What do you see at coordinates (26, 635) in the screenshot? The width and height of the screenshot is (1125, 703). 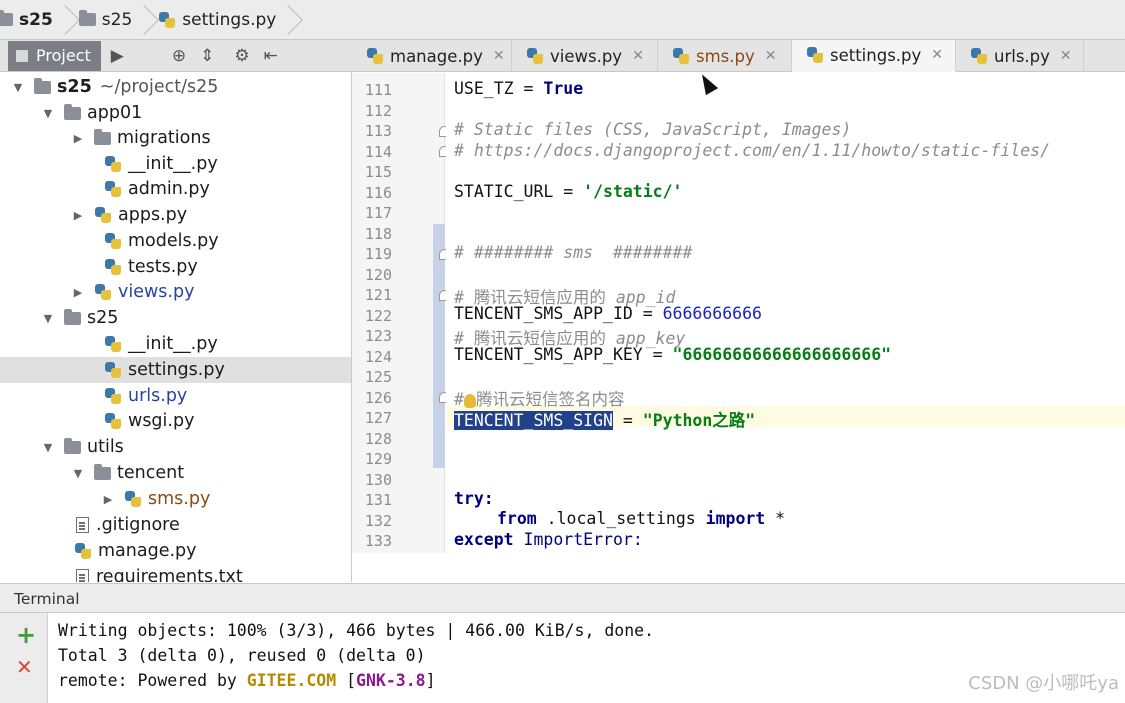 I see `new-terminal-icon: +` at bounding box center [26, 635].